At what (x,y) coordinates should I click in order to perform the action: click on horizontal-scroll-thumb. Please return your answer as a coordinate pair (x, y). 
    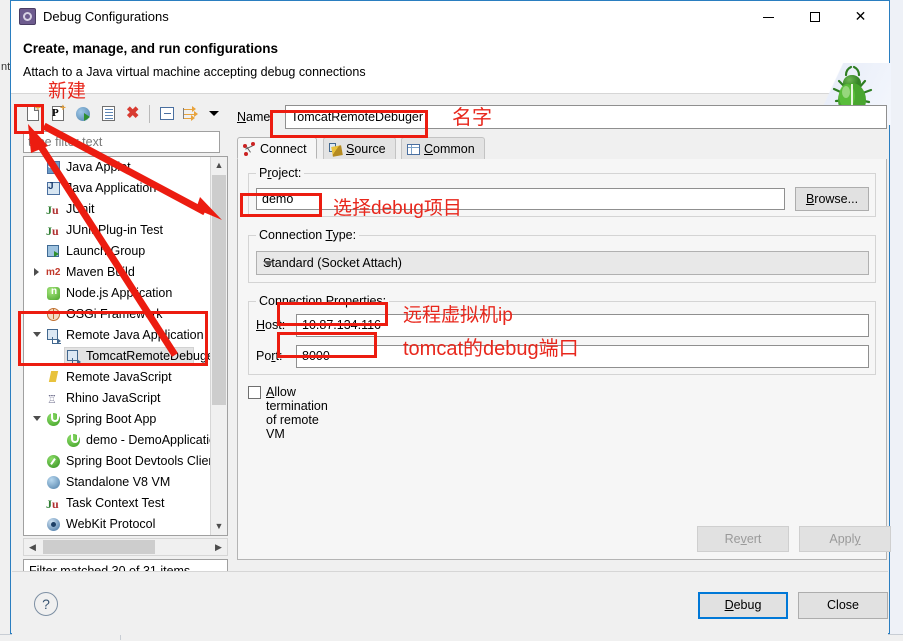
    Looking at the image, I should click on (99, 547).